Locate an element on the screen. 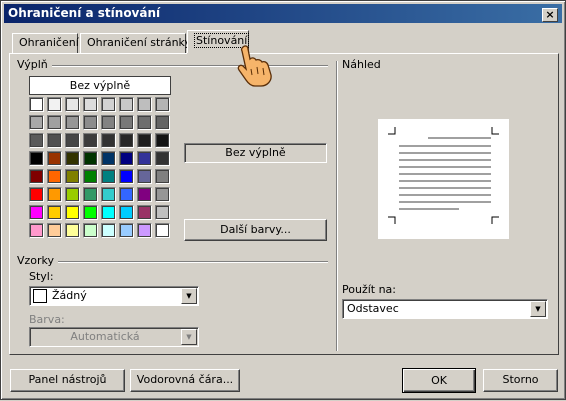  color-label: Barva: is located at coordinates (47, 319).